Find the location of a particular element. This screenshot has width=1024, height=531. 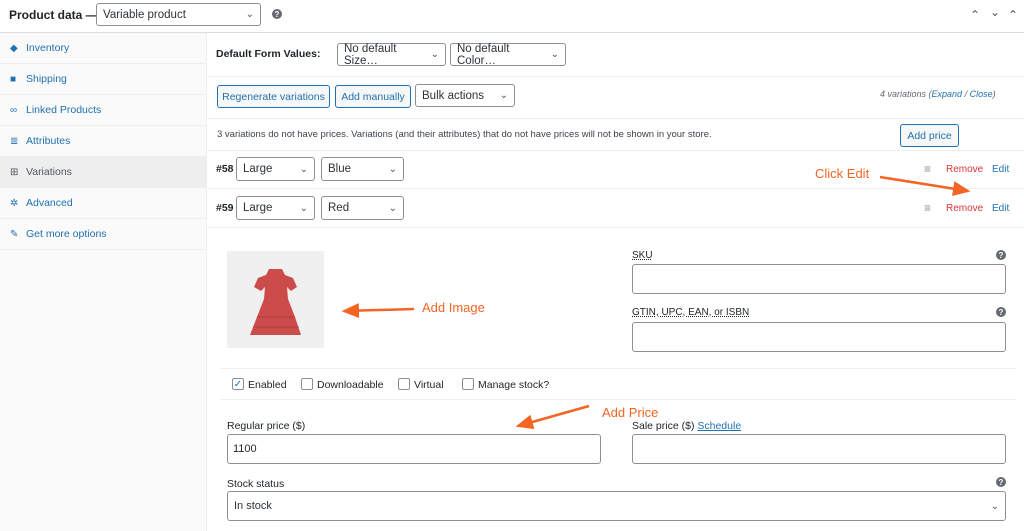

manage-stock-label: Manage stock? is located at coordinates (514, 385).